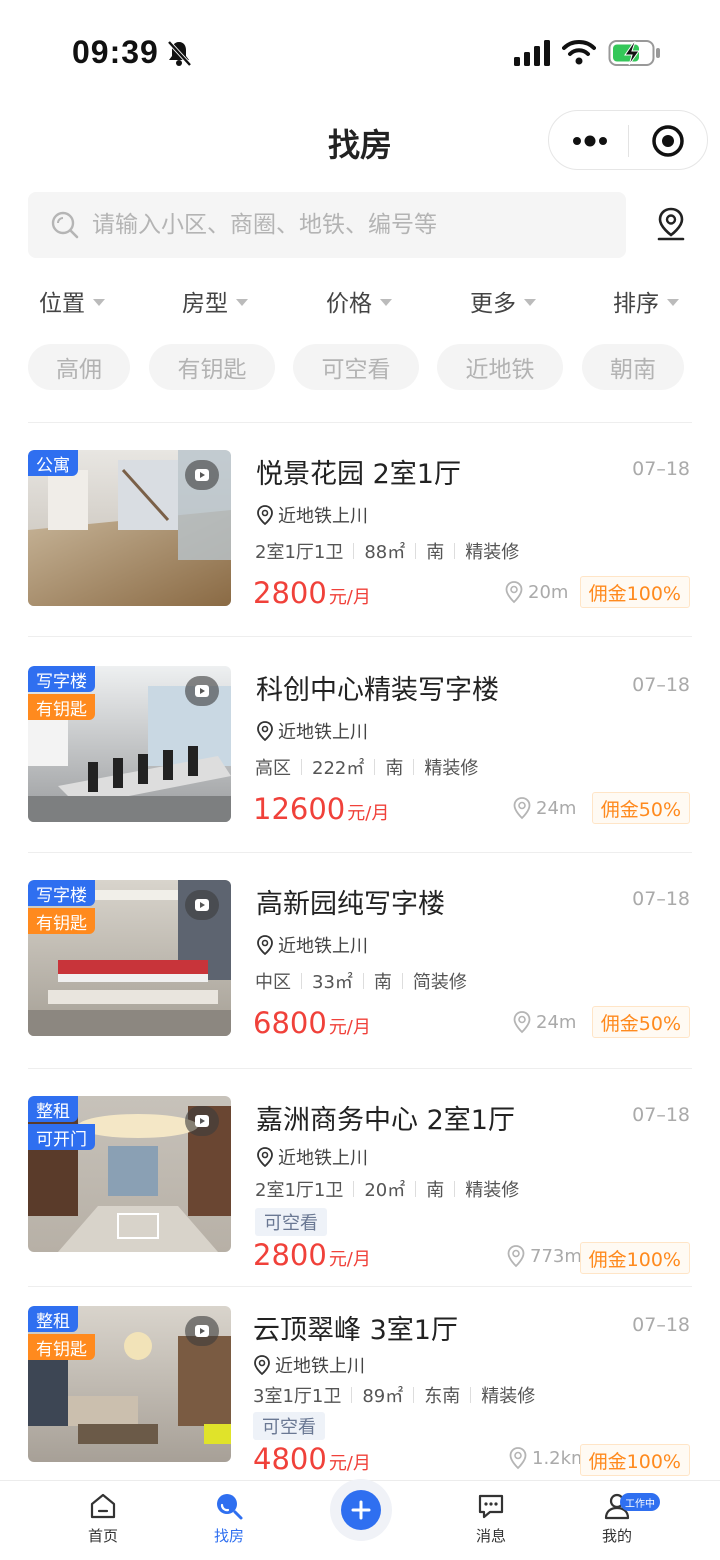 This screenshot has width=720, height=1560. Describe the element at coordinates (299, 809) in the screenshot. I see `price-value: 12600` at that location.